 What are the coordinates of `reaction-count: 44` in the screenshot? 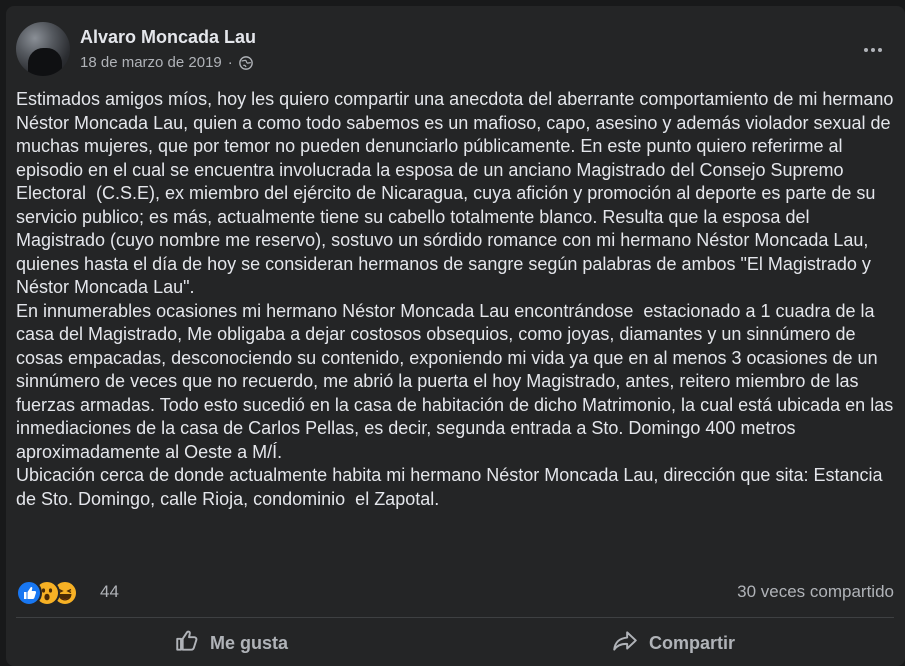 It's located at (109, 592).